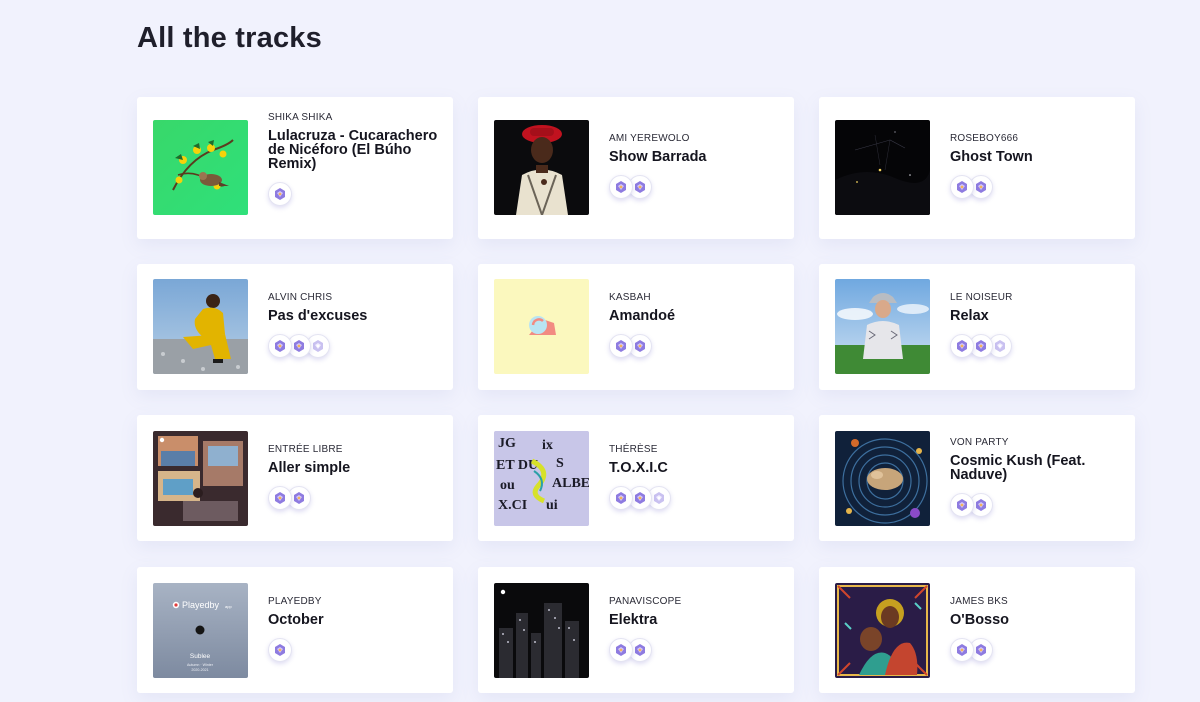 This screenshot has height=702, width=1200. Describe the element at coordinates (353, 620) in the screenshot. I see `track-title: October` at that location.